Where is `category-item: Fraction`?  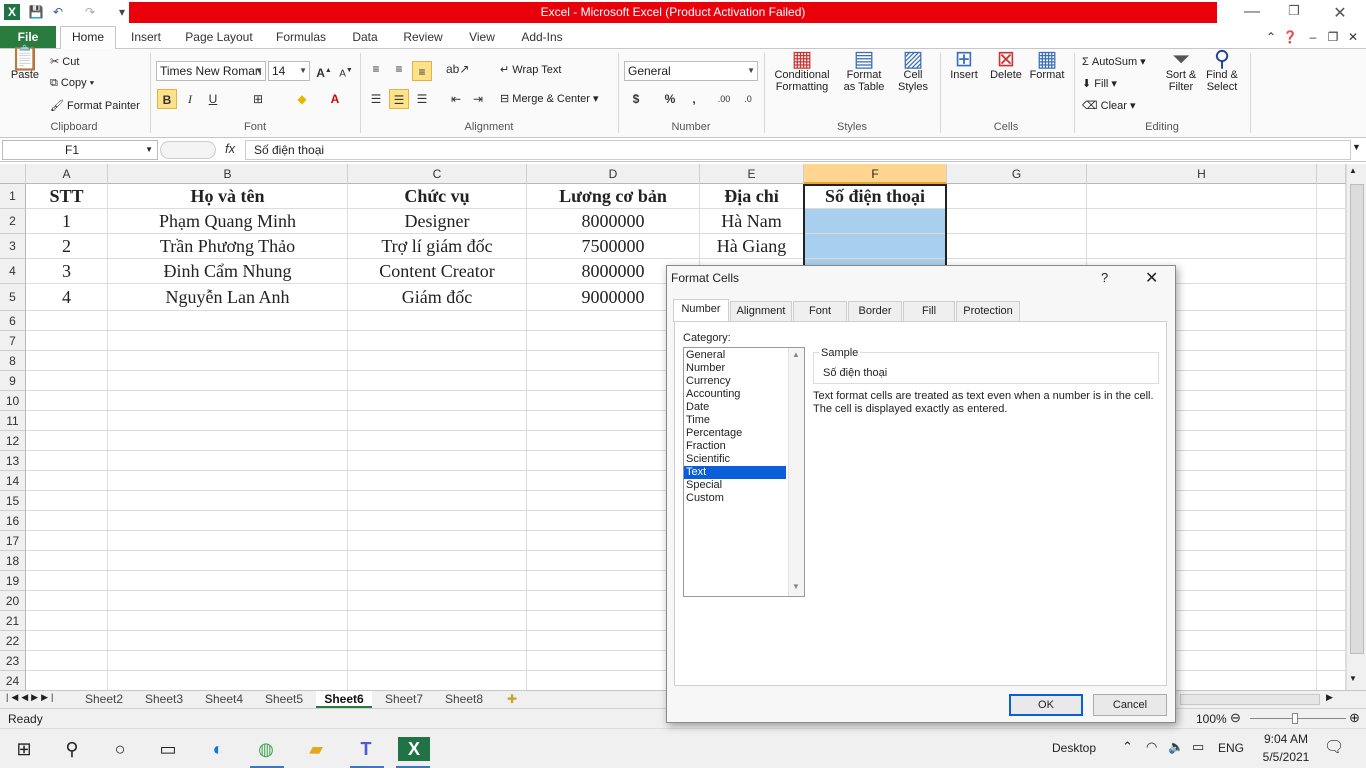
category-item: Fraction is located at coordinates (735, 446).